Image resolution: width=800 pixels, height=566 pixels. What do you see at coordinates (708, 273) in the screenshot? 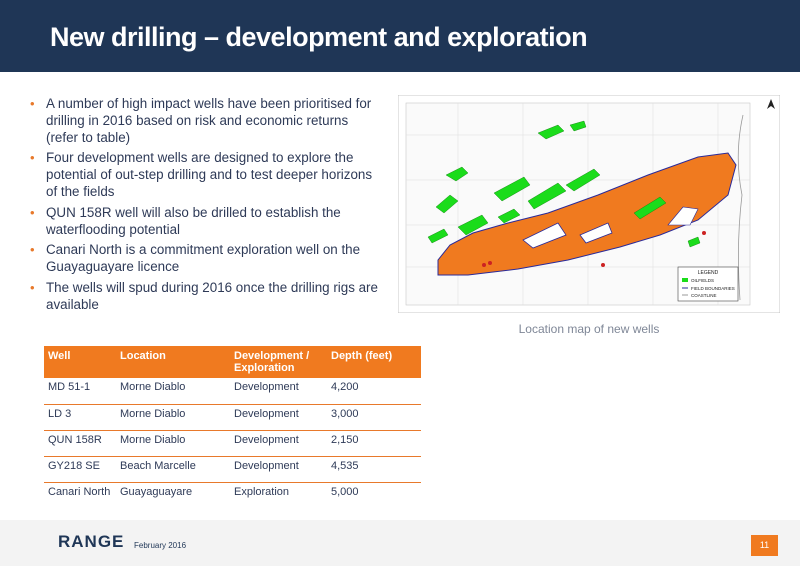
I see `legend-title: LEGEND` at bounding box center [708, 273].